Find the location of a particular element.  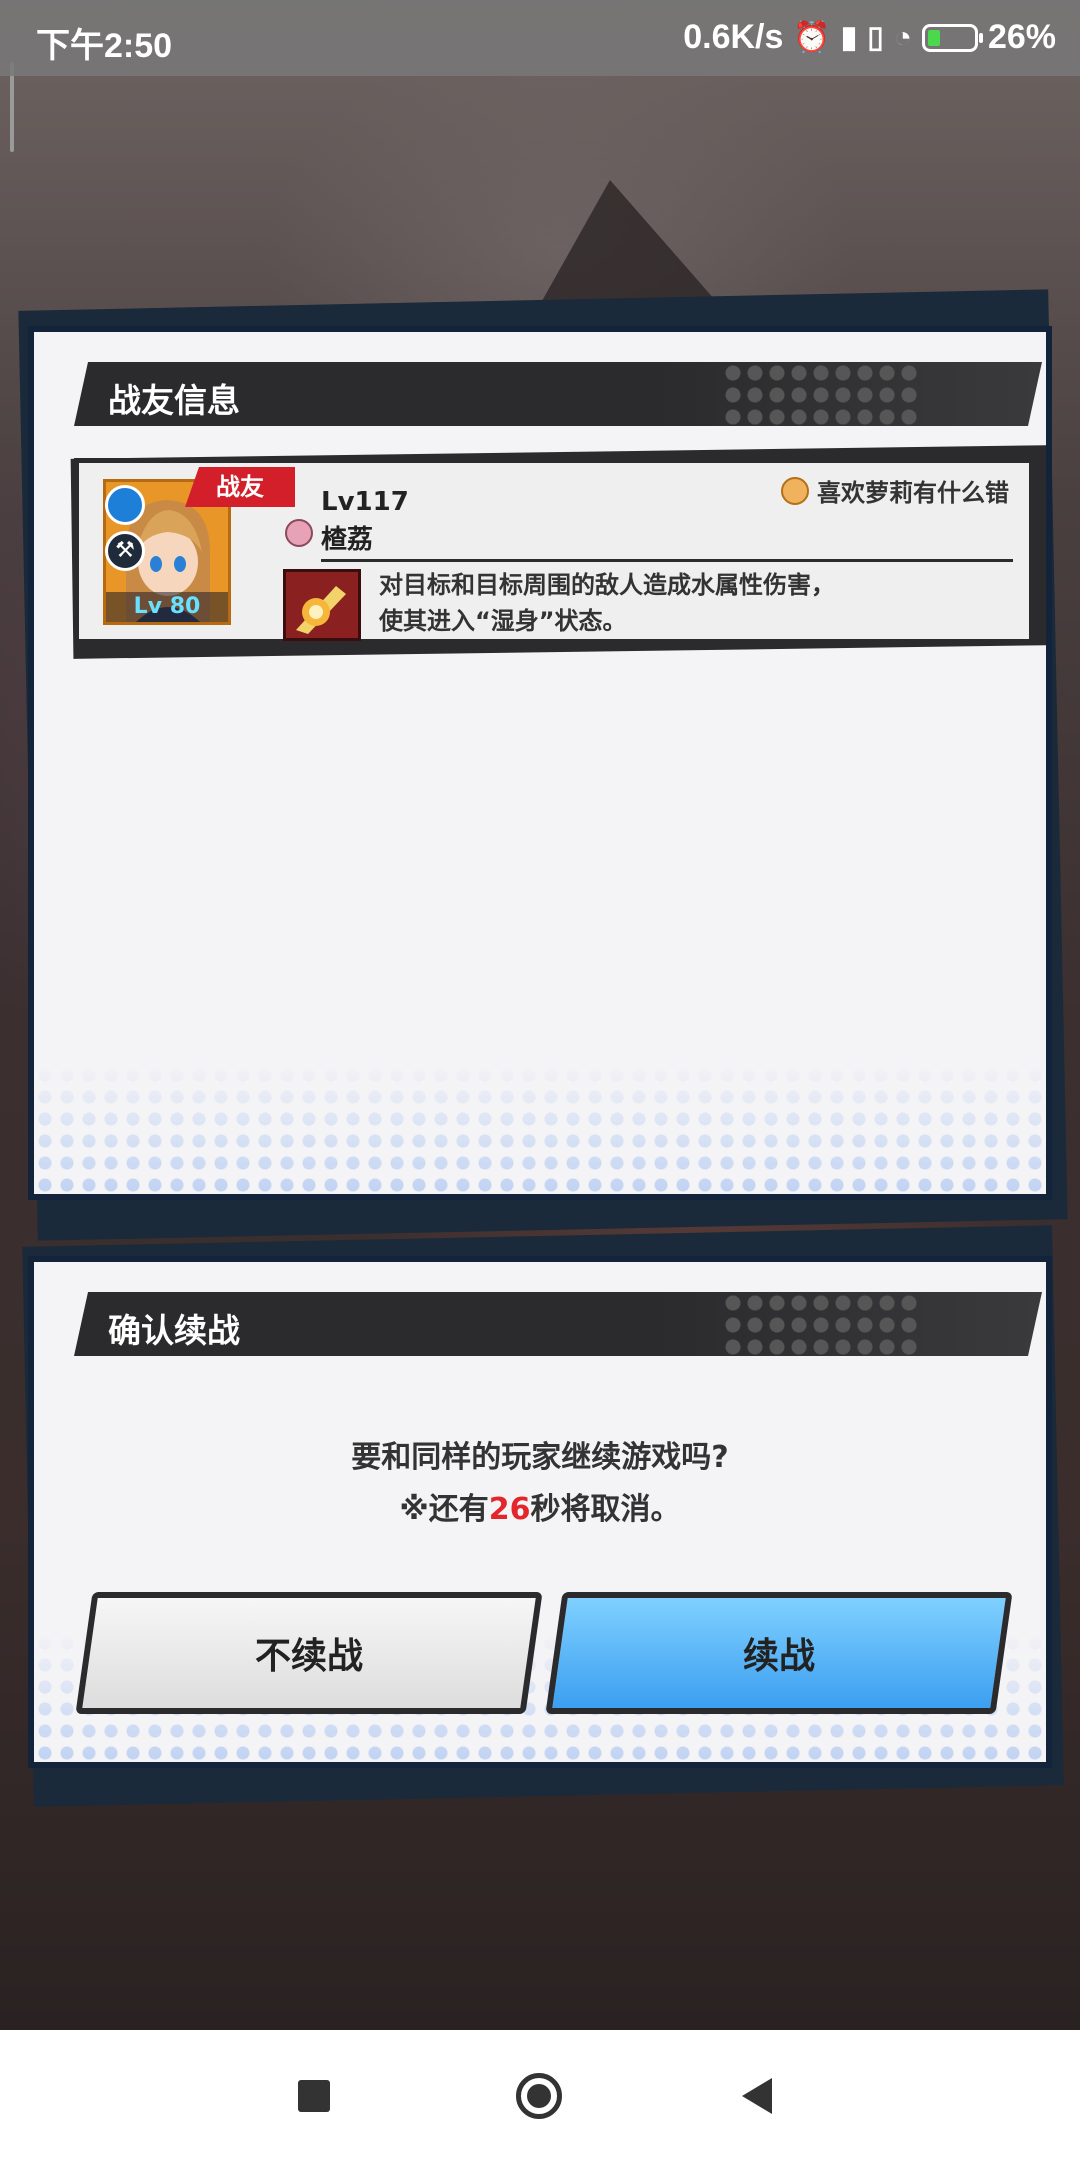

skill-description-line-2: 使其进入“湿身”状态。 is located at coordinates (503, 621).